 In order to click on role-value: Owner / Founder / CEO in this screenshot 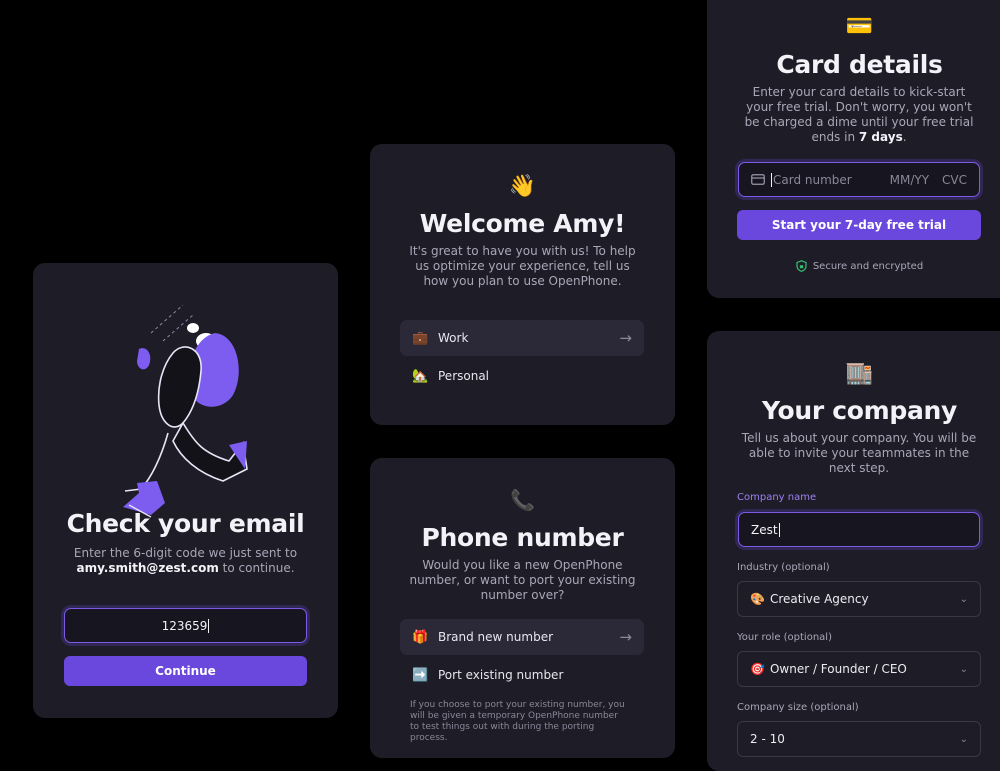, I will do `click(838, 669)`.